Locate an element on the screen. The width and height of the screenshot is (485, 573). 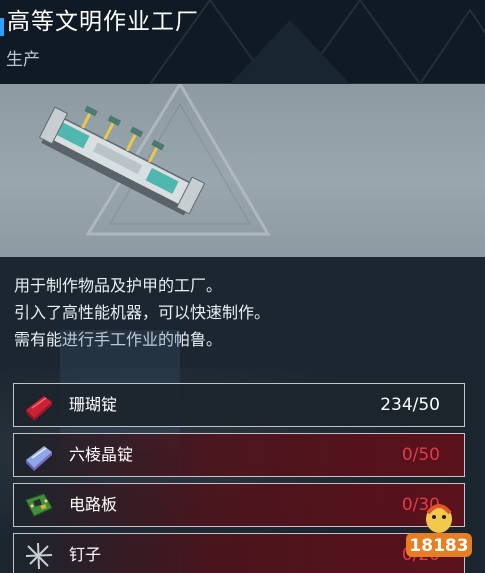
watermark-text: 18183 is located at coordinates (438, 546).